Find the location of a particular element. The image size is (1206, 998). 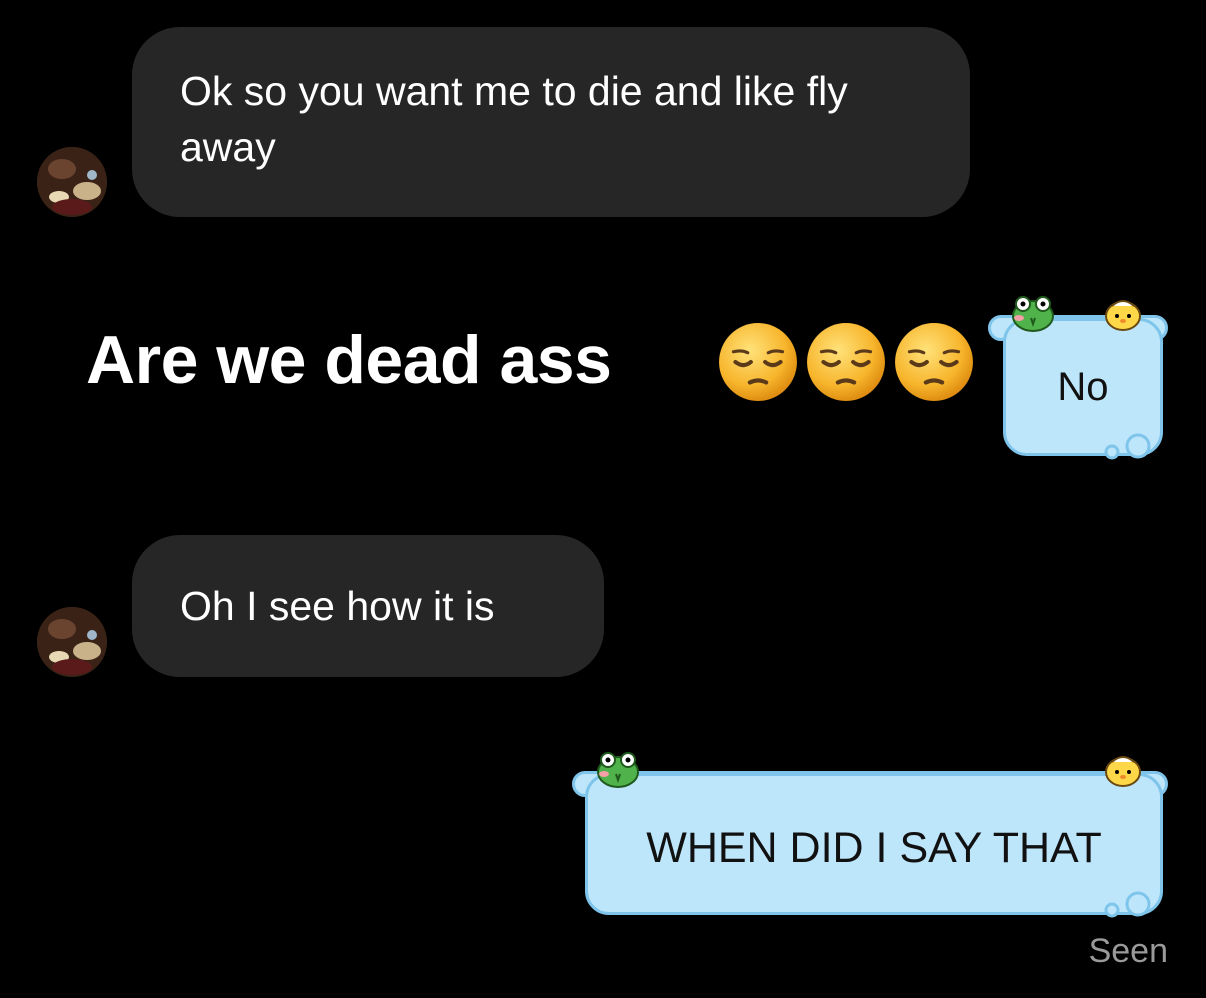

outgoing-message-bubble: WHEN DID I SAY THAT is located at coordinates (874, 844).